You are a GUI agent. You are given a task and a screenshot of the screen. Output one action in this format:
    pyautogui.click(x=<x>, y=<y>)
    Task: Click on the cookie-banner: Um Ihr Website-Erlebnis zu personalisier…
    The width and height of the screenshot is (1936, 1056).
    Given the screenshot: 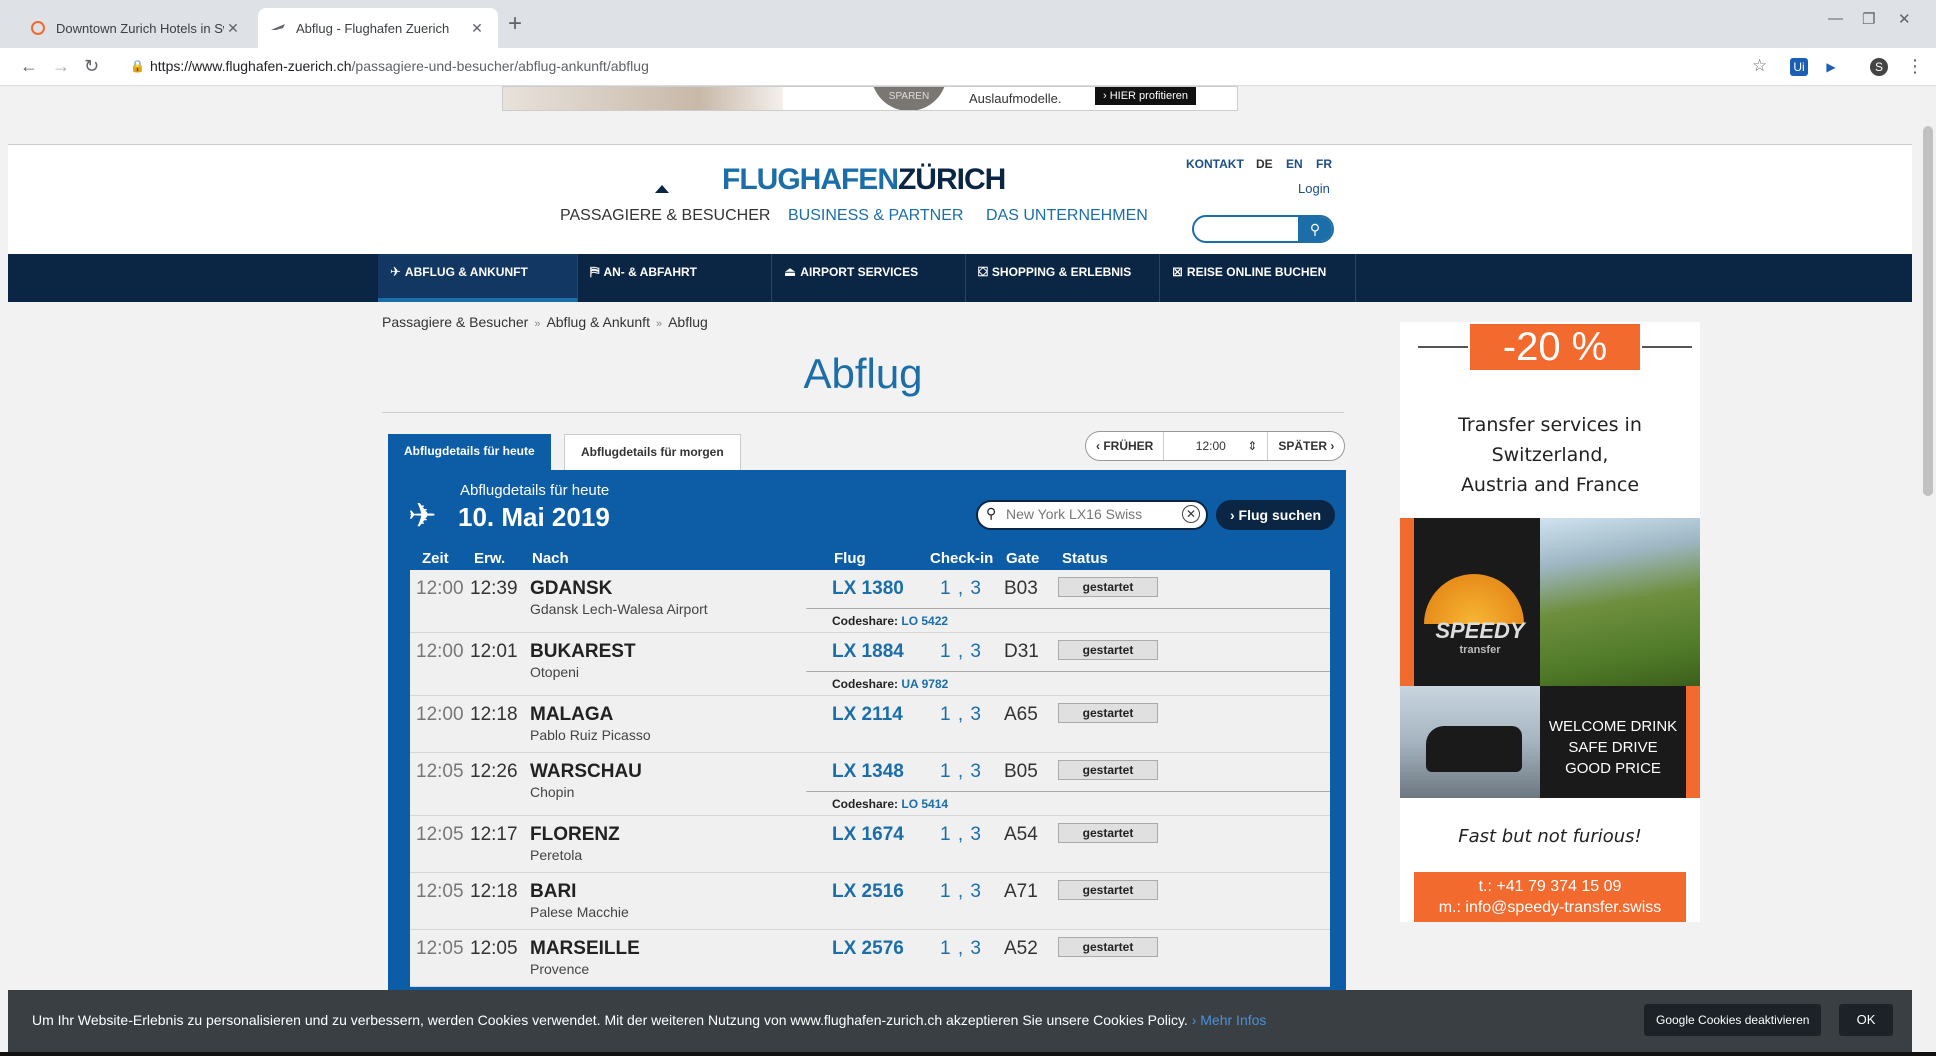 What is the action you would take?
    pyautogui.click(x=960, y=1021)
    